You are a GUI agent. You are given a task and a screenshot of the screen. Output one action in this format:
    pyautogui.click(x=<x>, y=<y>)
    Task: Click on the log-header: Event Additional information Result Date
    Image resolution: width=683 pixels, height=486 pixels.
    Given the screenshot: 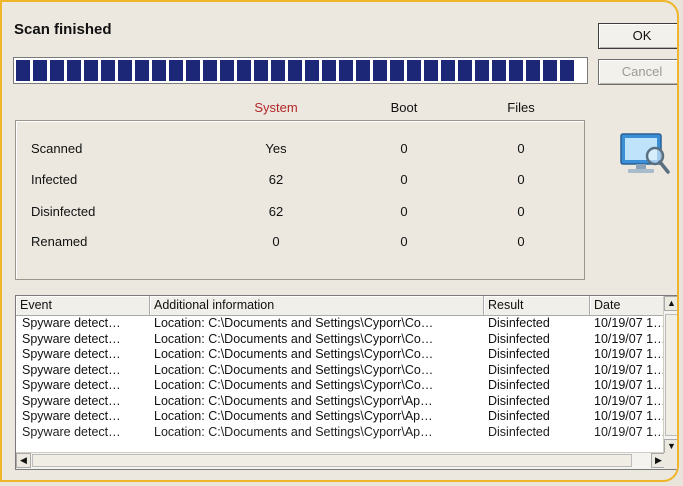 What is the action you would take?
    pyautogui.click(x=341, y=306)
    